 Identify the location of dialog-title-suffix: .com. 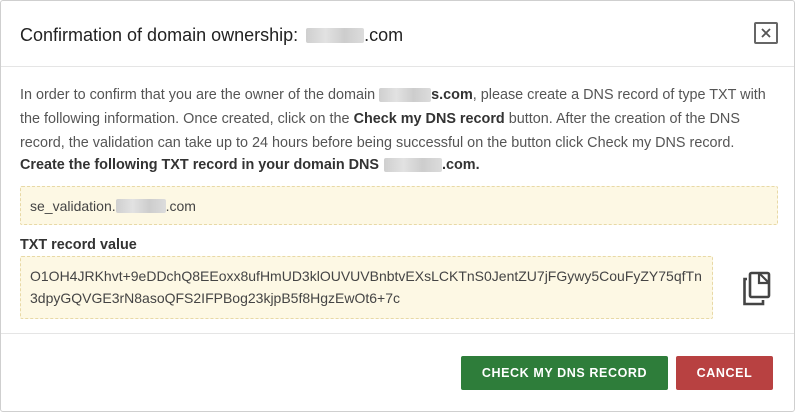
(384, 35).